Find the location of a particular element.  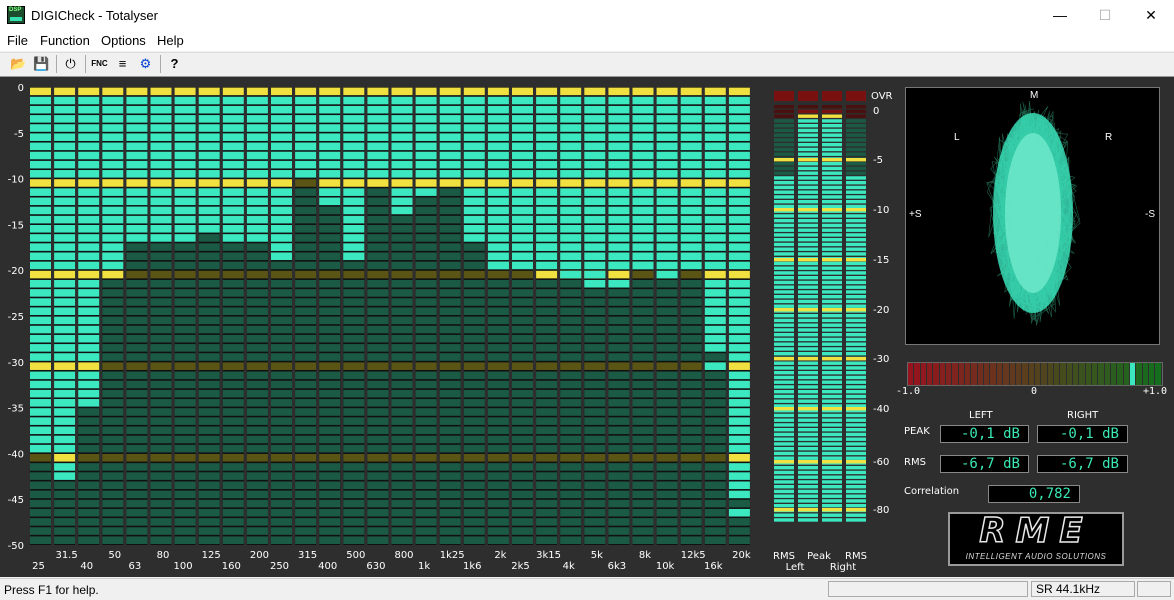

help-button: ? is located at coordinates (174, 64).